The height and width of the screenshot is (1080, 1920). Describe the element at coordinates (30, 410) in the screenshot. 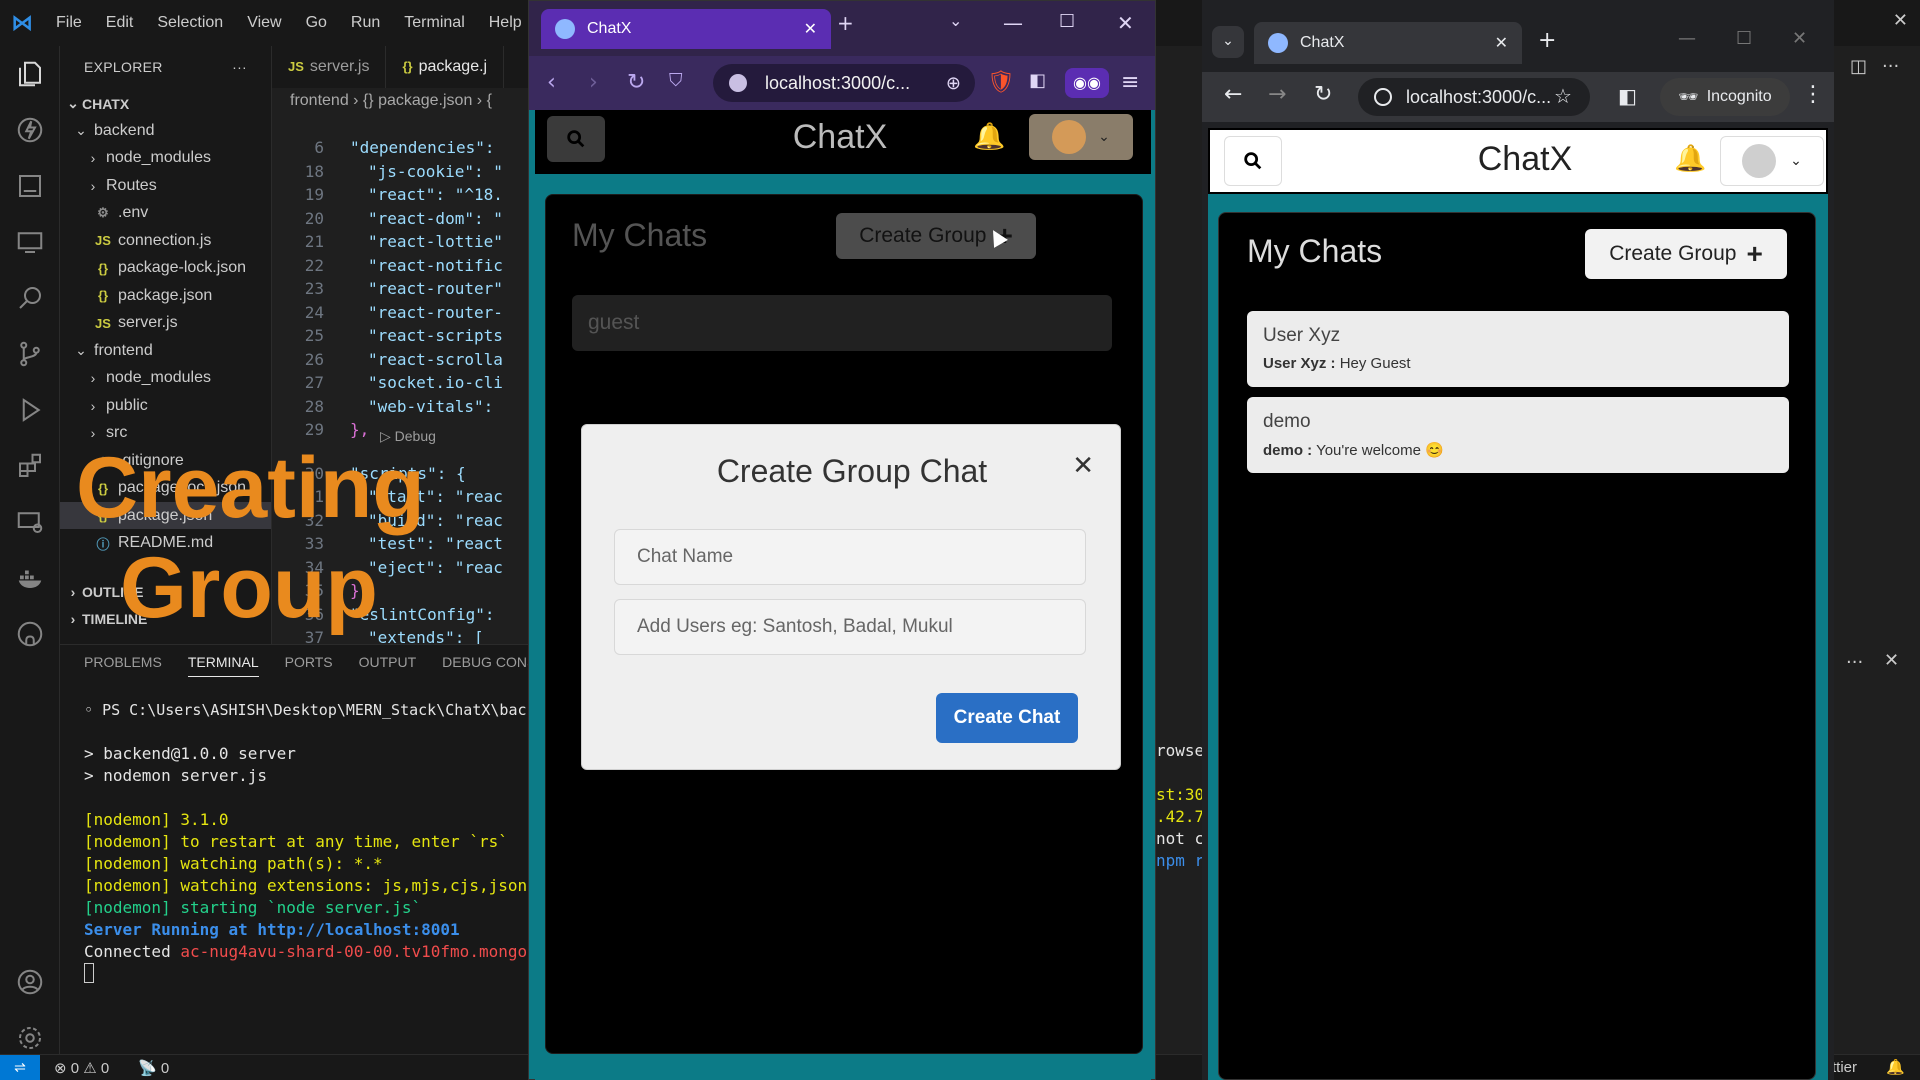

I see `run-debug-icon` at that location.